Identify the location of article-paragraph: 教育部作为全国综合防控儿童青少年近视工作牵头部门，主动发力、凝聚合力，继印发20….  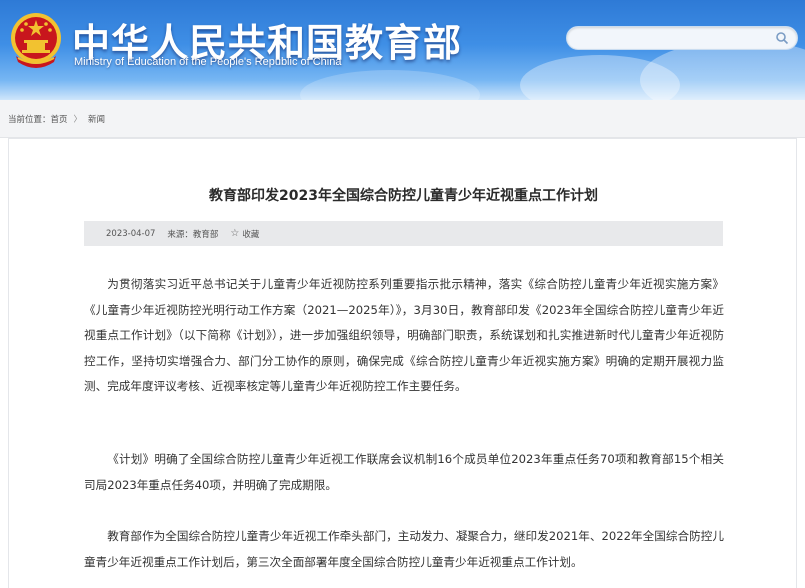
(404, 549).